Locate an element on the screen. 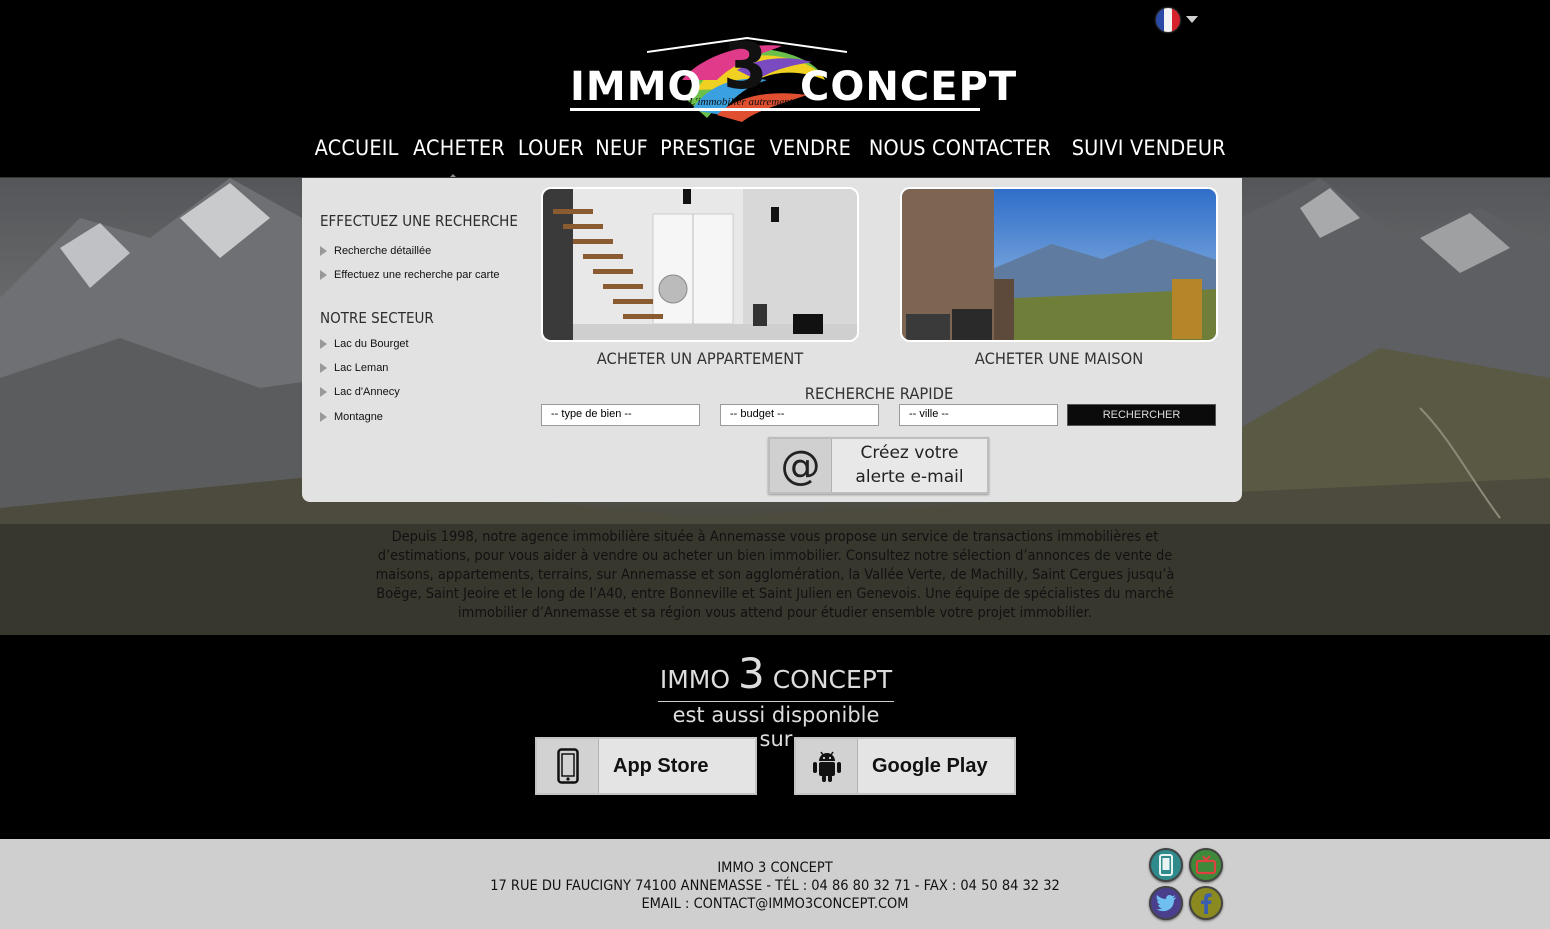 Image resolution: width=1550 pixels, height=929 pixels. tv-icon is located at coordinates (1206, 865).